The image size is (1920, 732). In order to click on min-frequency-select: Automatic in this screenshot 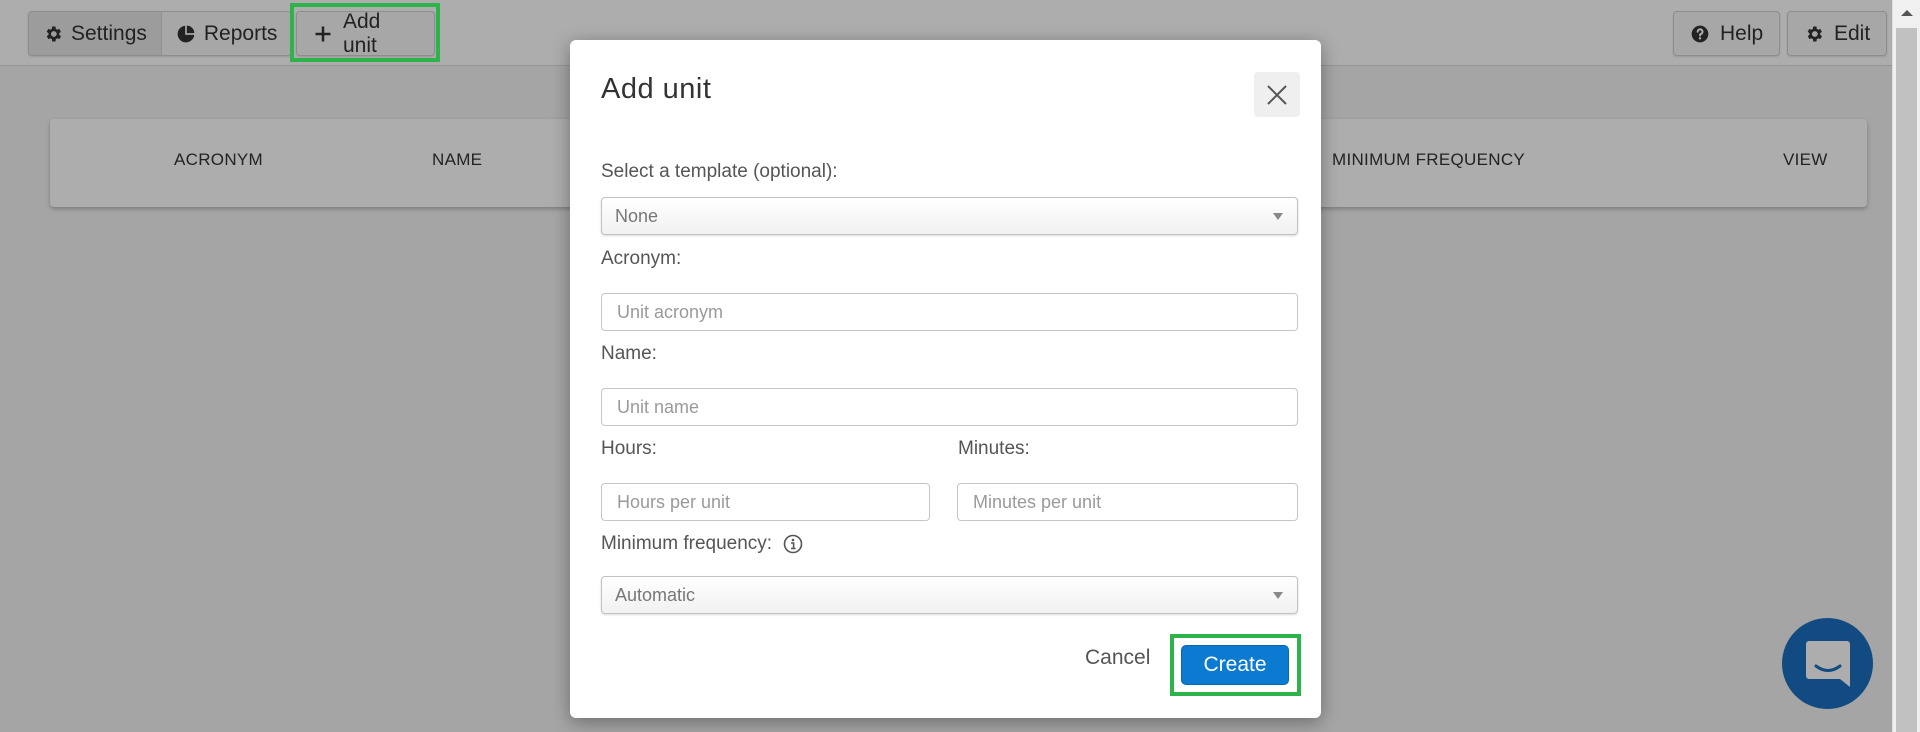, I will do `click(949, 595)`.